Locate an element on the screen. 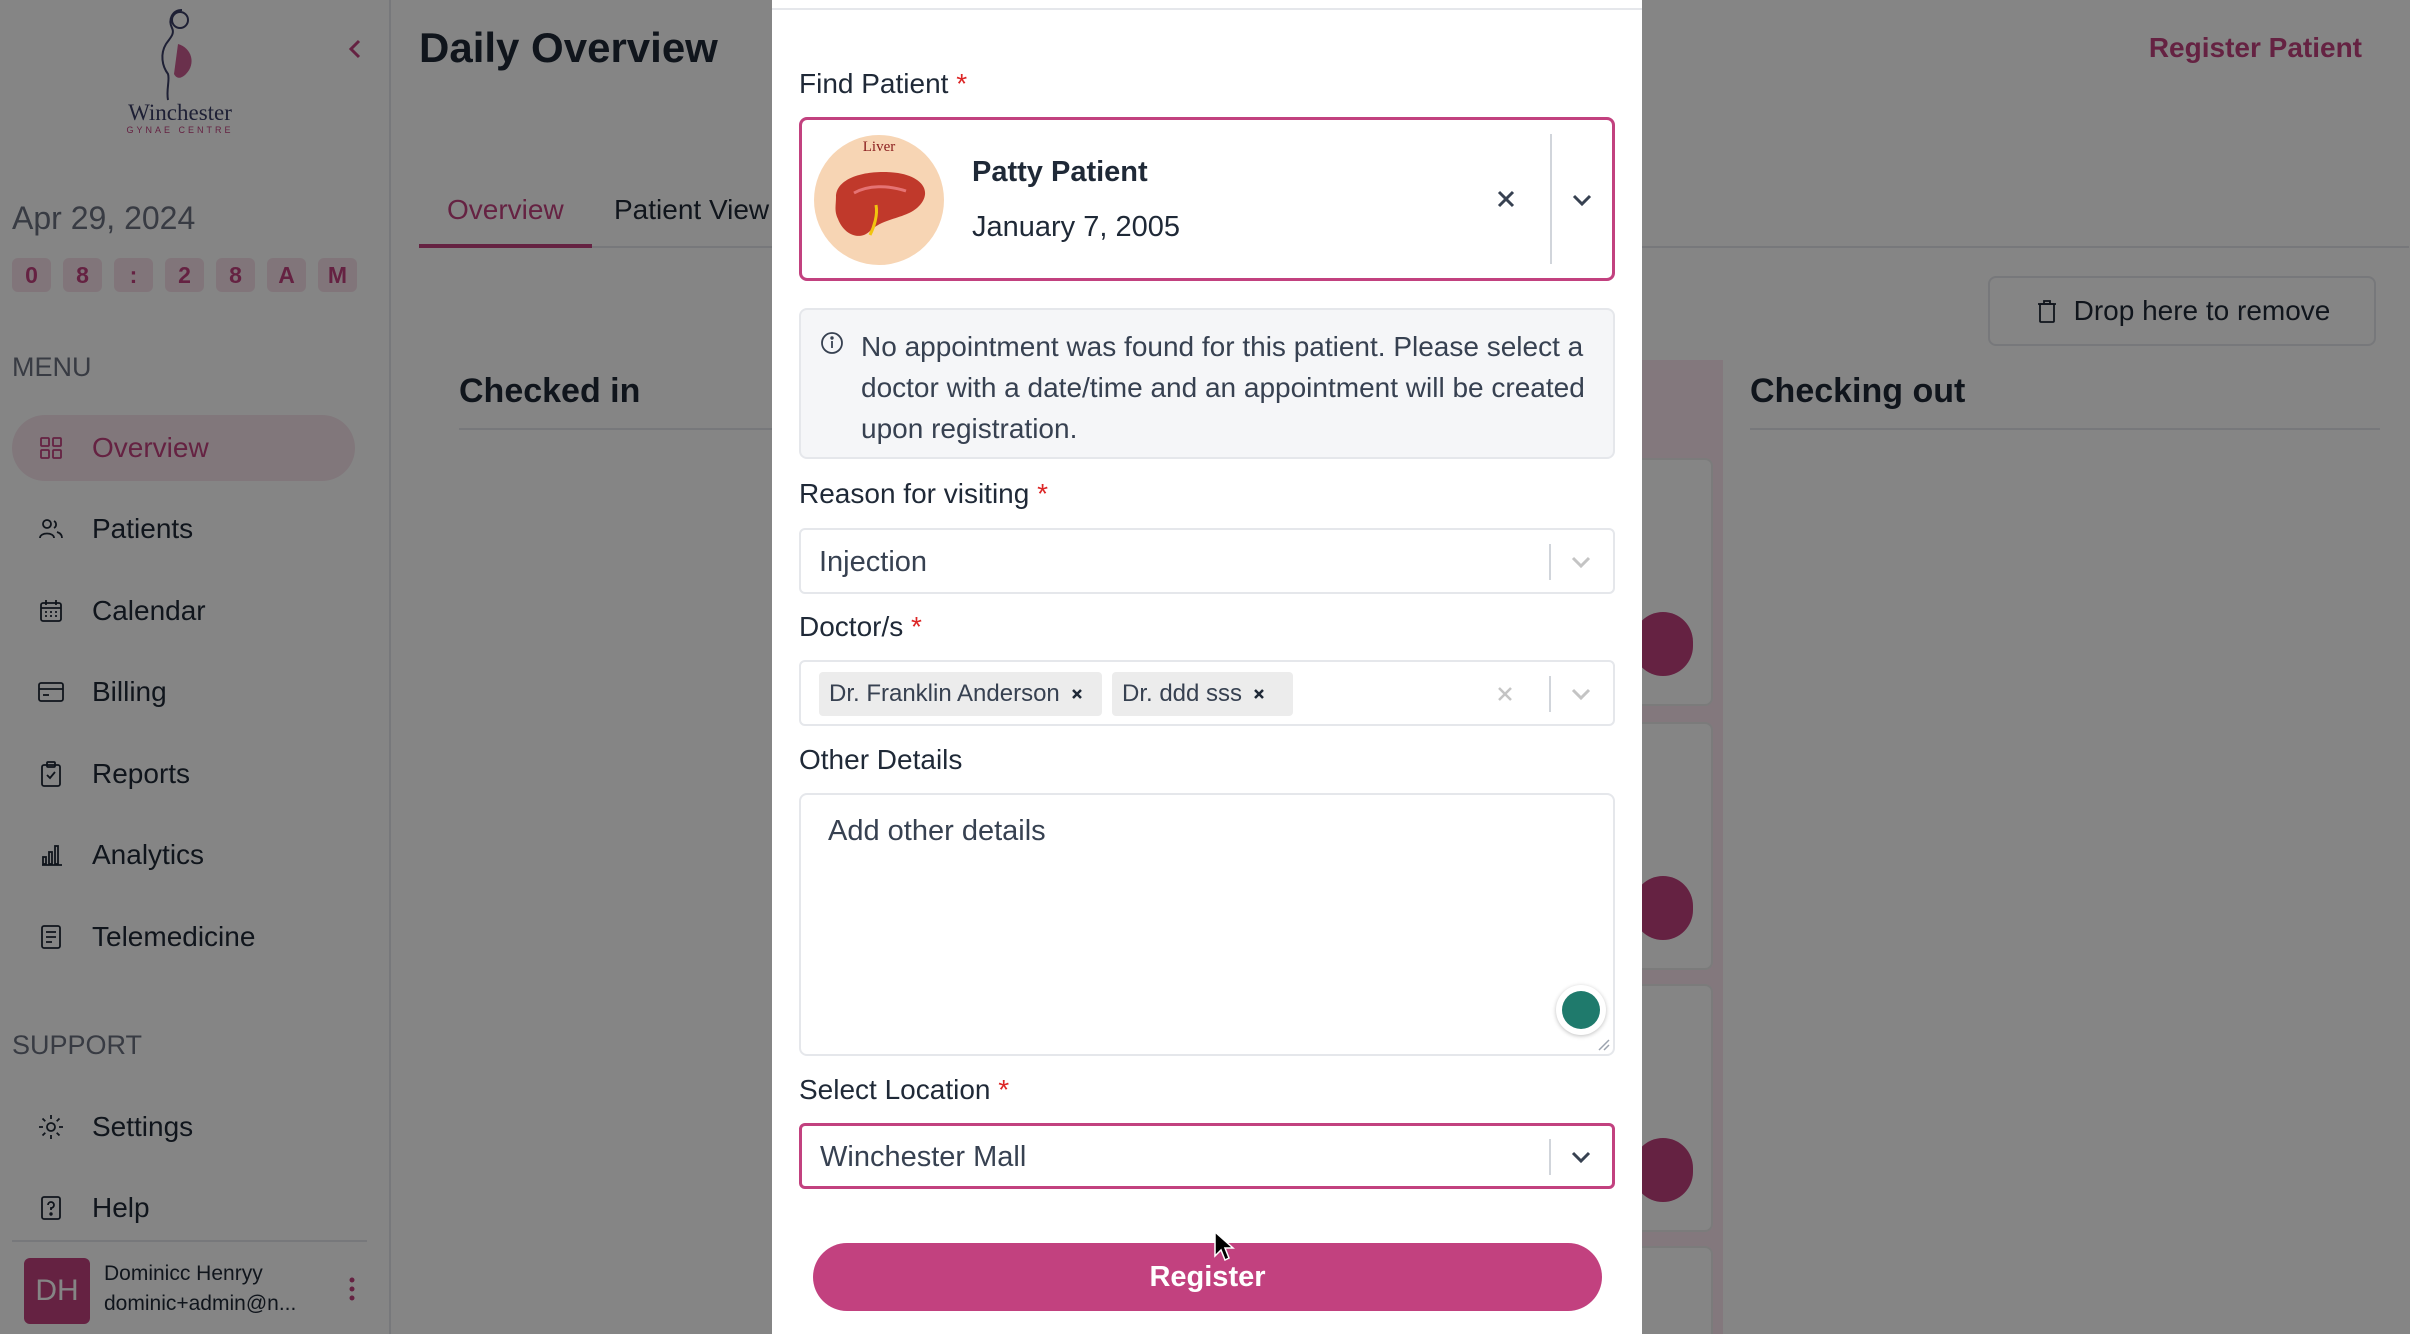  location-select: Winchester Mall is located at coordinates (1207, 1156).